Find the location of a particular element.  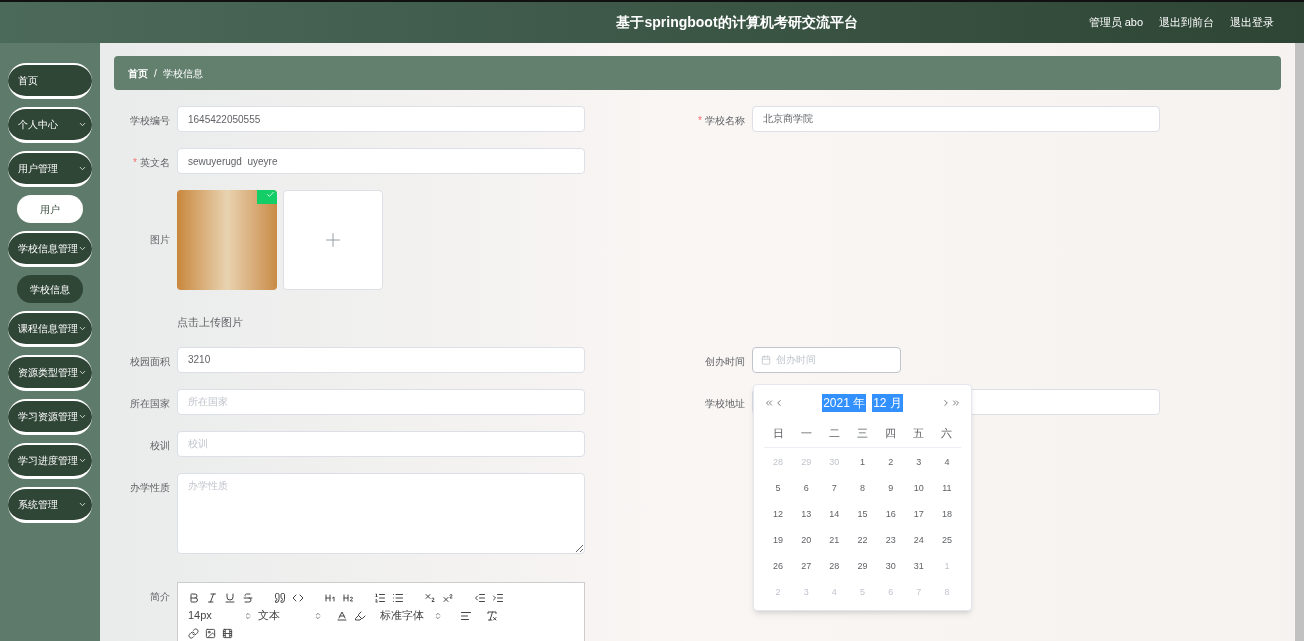

calendar-day: 21 is located at coordinates (834, 540).